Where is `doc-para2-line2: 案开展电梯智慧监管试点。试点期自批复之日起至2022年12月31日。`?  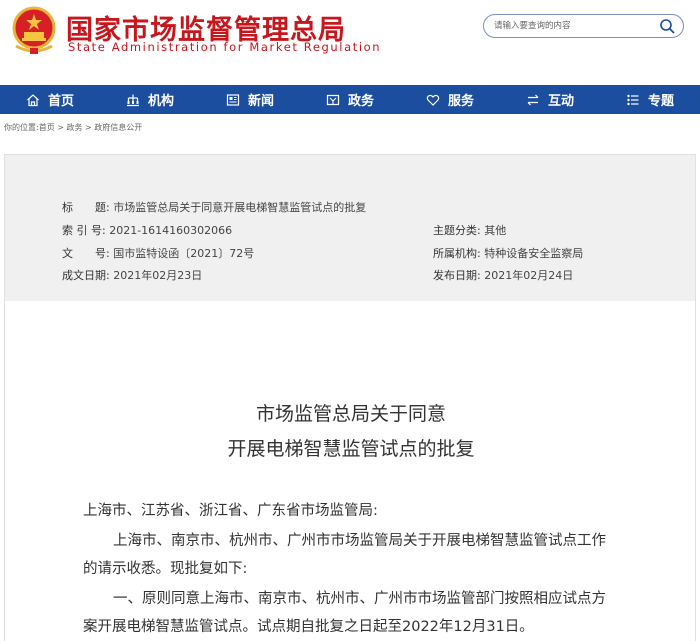 doc-para2-line2: 案开展电梯智慧监管试点。试点期自批复之日起至2022年12月31日。 is located at coordinates (308, 627).